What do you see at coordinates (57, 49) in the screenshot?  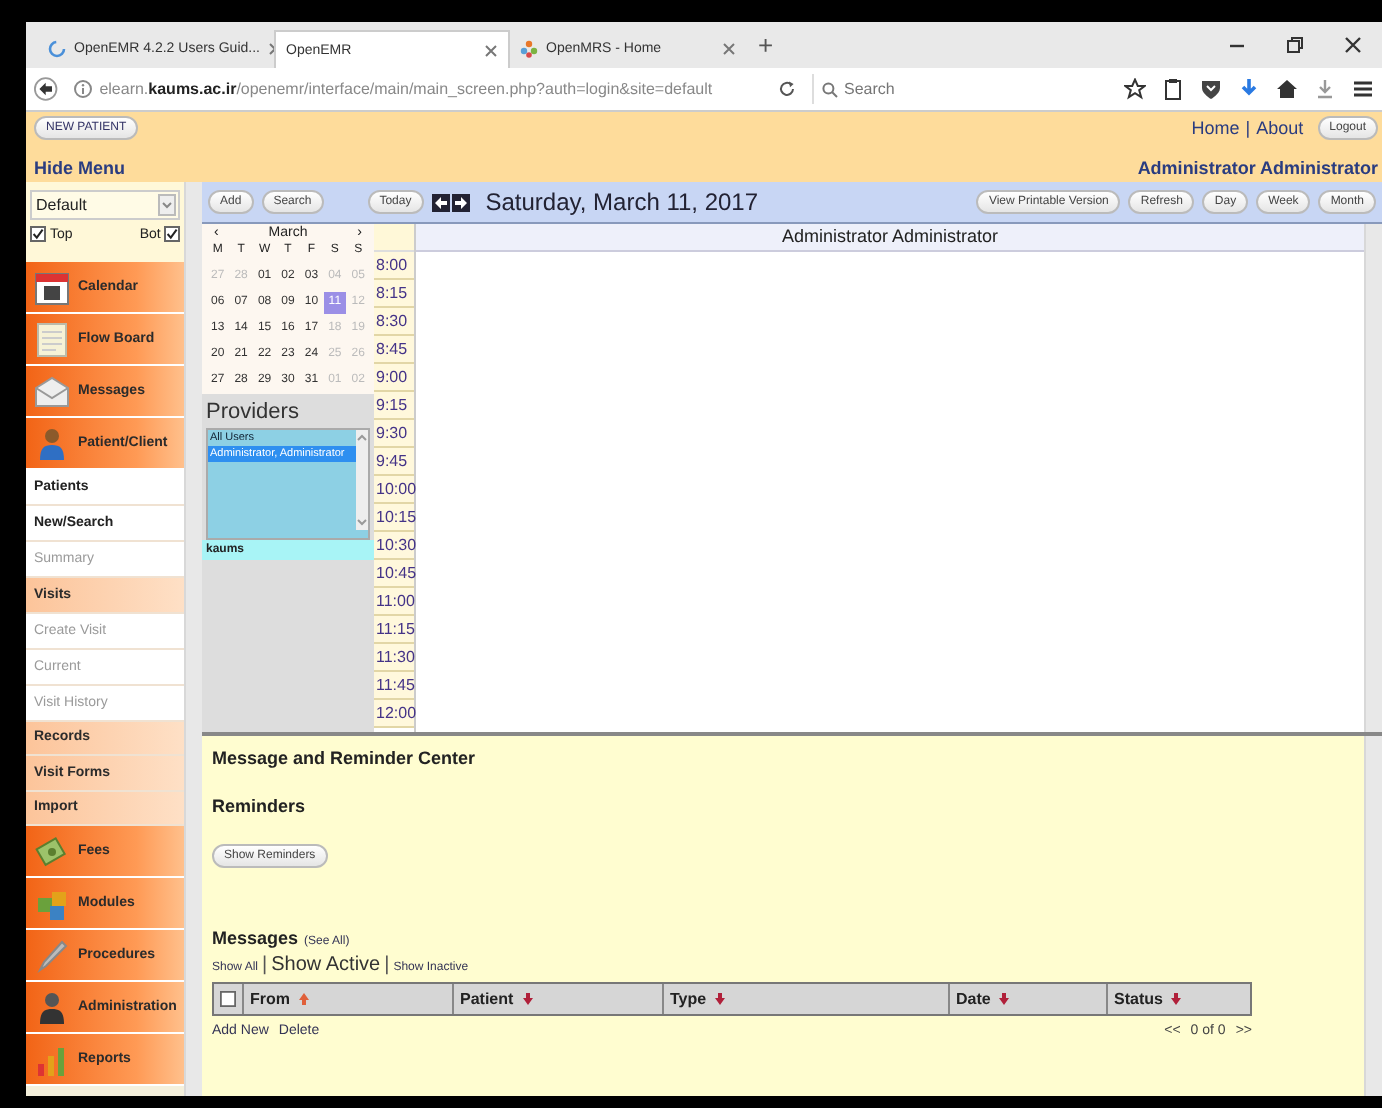 I see `loading-icon` at bounding box center [57, 49].